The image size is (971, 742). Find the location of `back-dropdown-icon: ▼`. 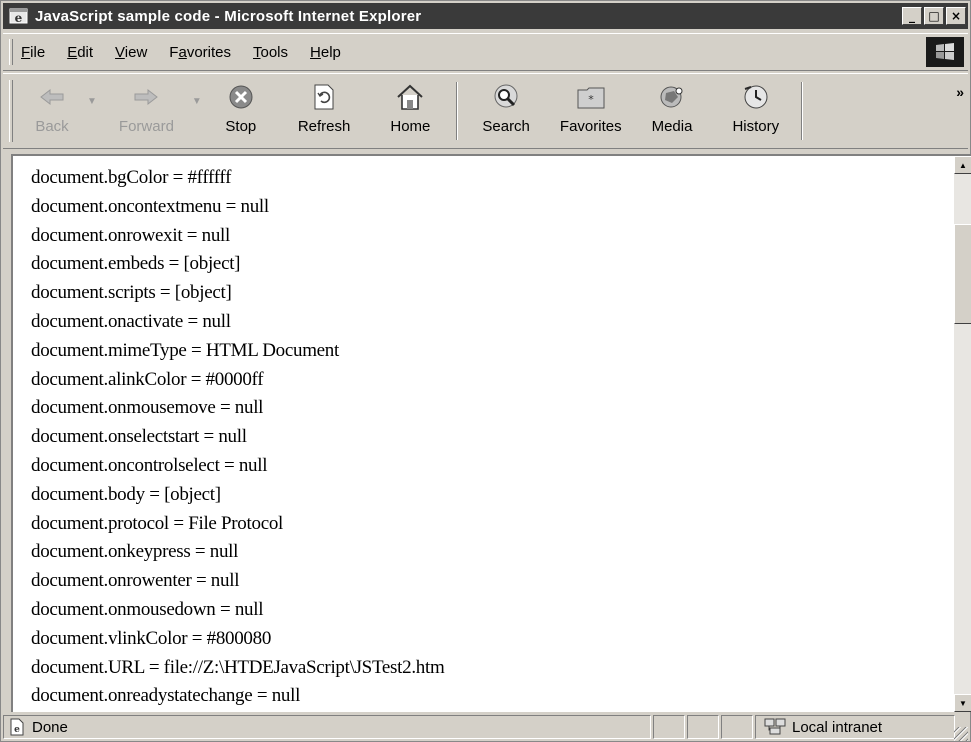

back-dropdown-icon: ▼ is located at coordinates (92, 101).